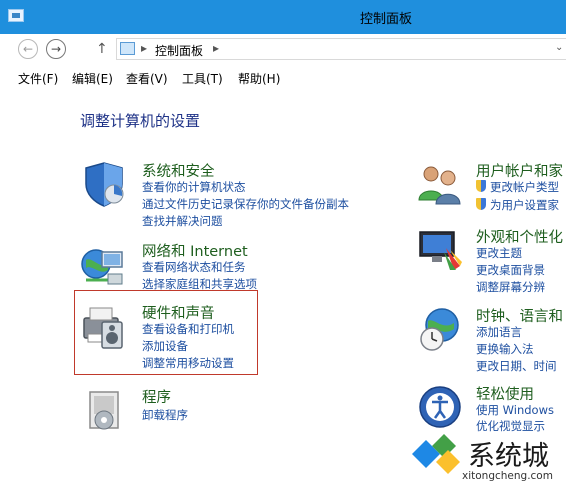 This screenshot has height=486, width=566. Describe the element at coordinates (515, 410) in the screenshot. I see `link-windows-suggestions: 使用 Windows` at that location.